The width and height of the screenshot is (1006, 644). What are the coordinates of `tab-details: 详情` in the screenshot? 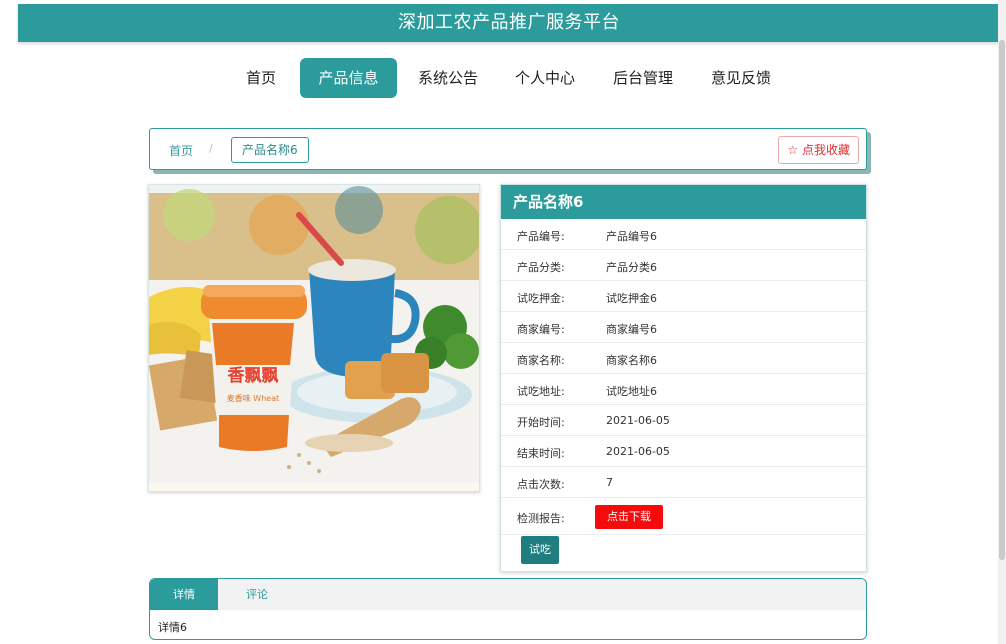 It's located at (184, 594).